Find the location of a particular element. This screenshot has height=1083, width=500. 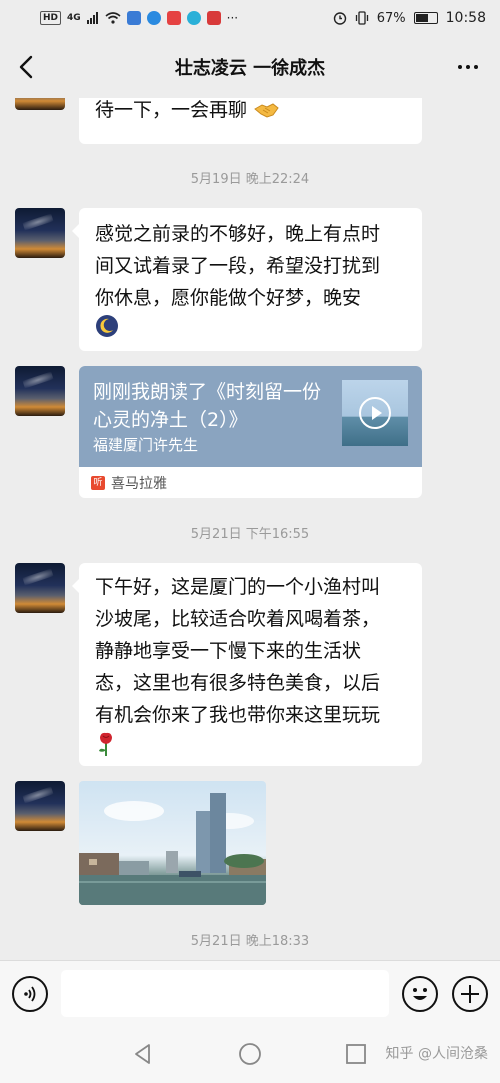

message-bubble: 待一下，一会再聊 is located at coordinates (250, 121).